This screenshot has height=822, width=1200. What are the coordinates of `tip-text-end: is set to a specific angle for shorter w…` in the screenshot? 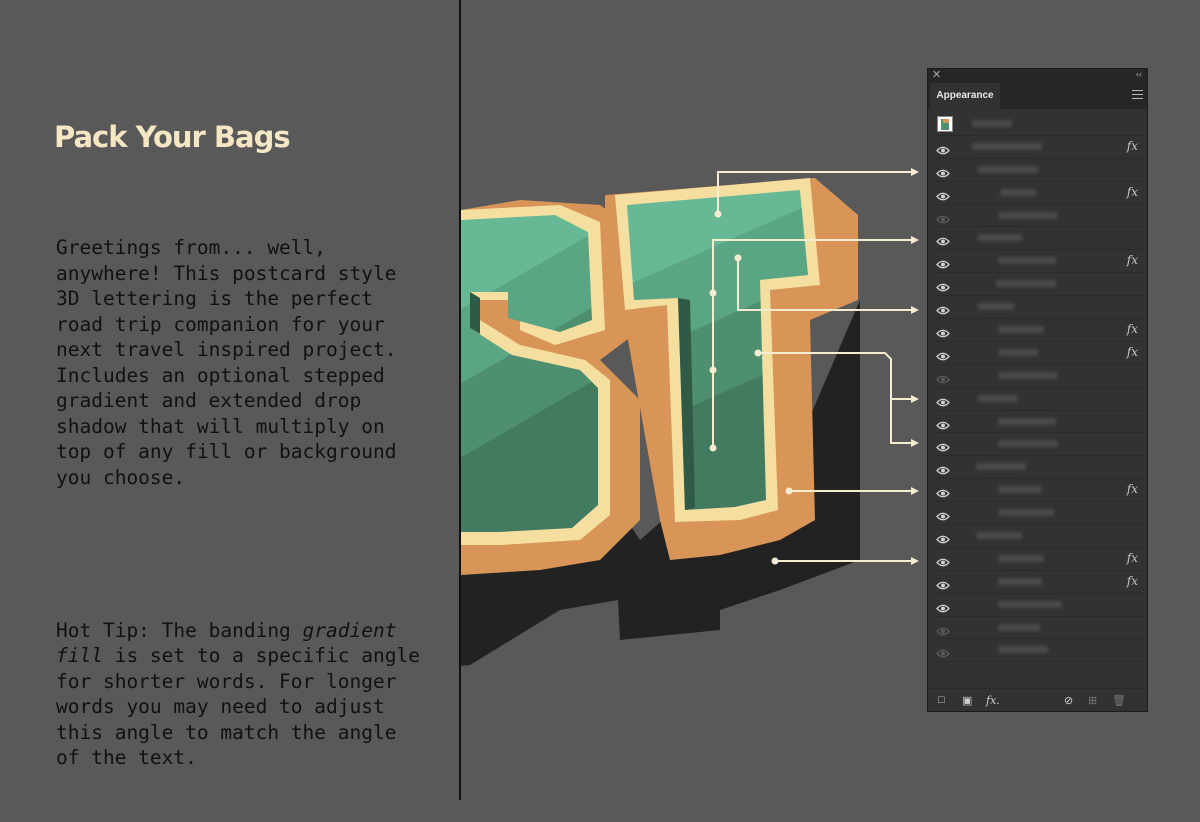 It's located at (244, 706).